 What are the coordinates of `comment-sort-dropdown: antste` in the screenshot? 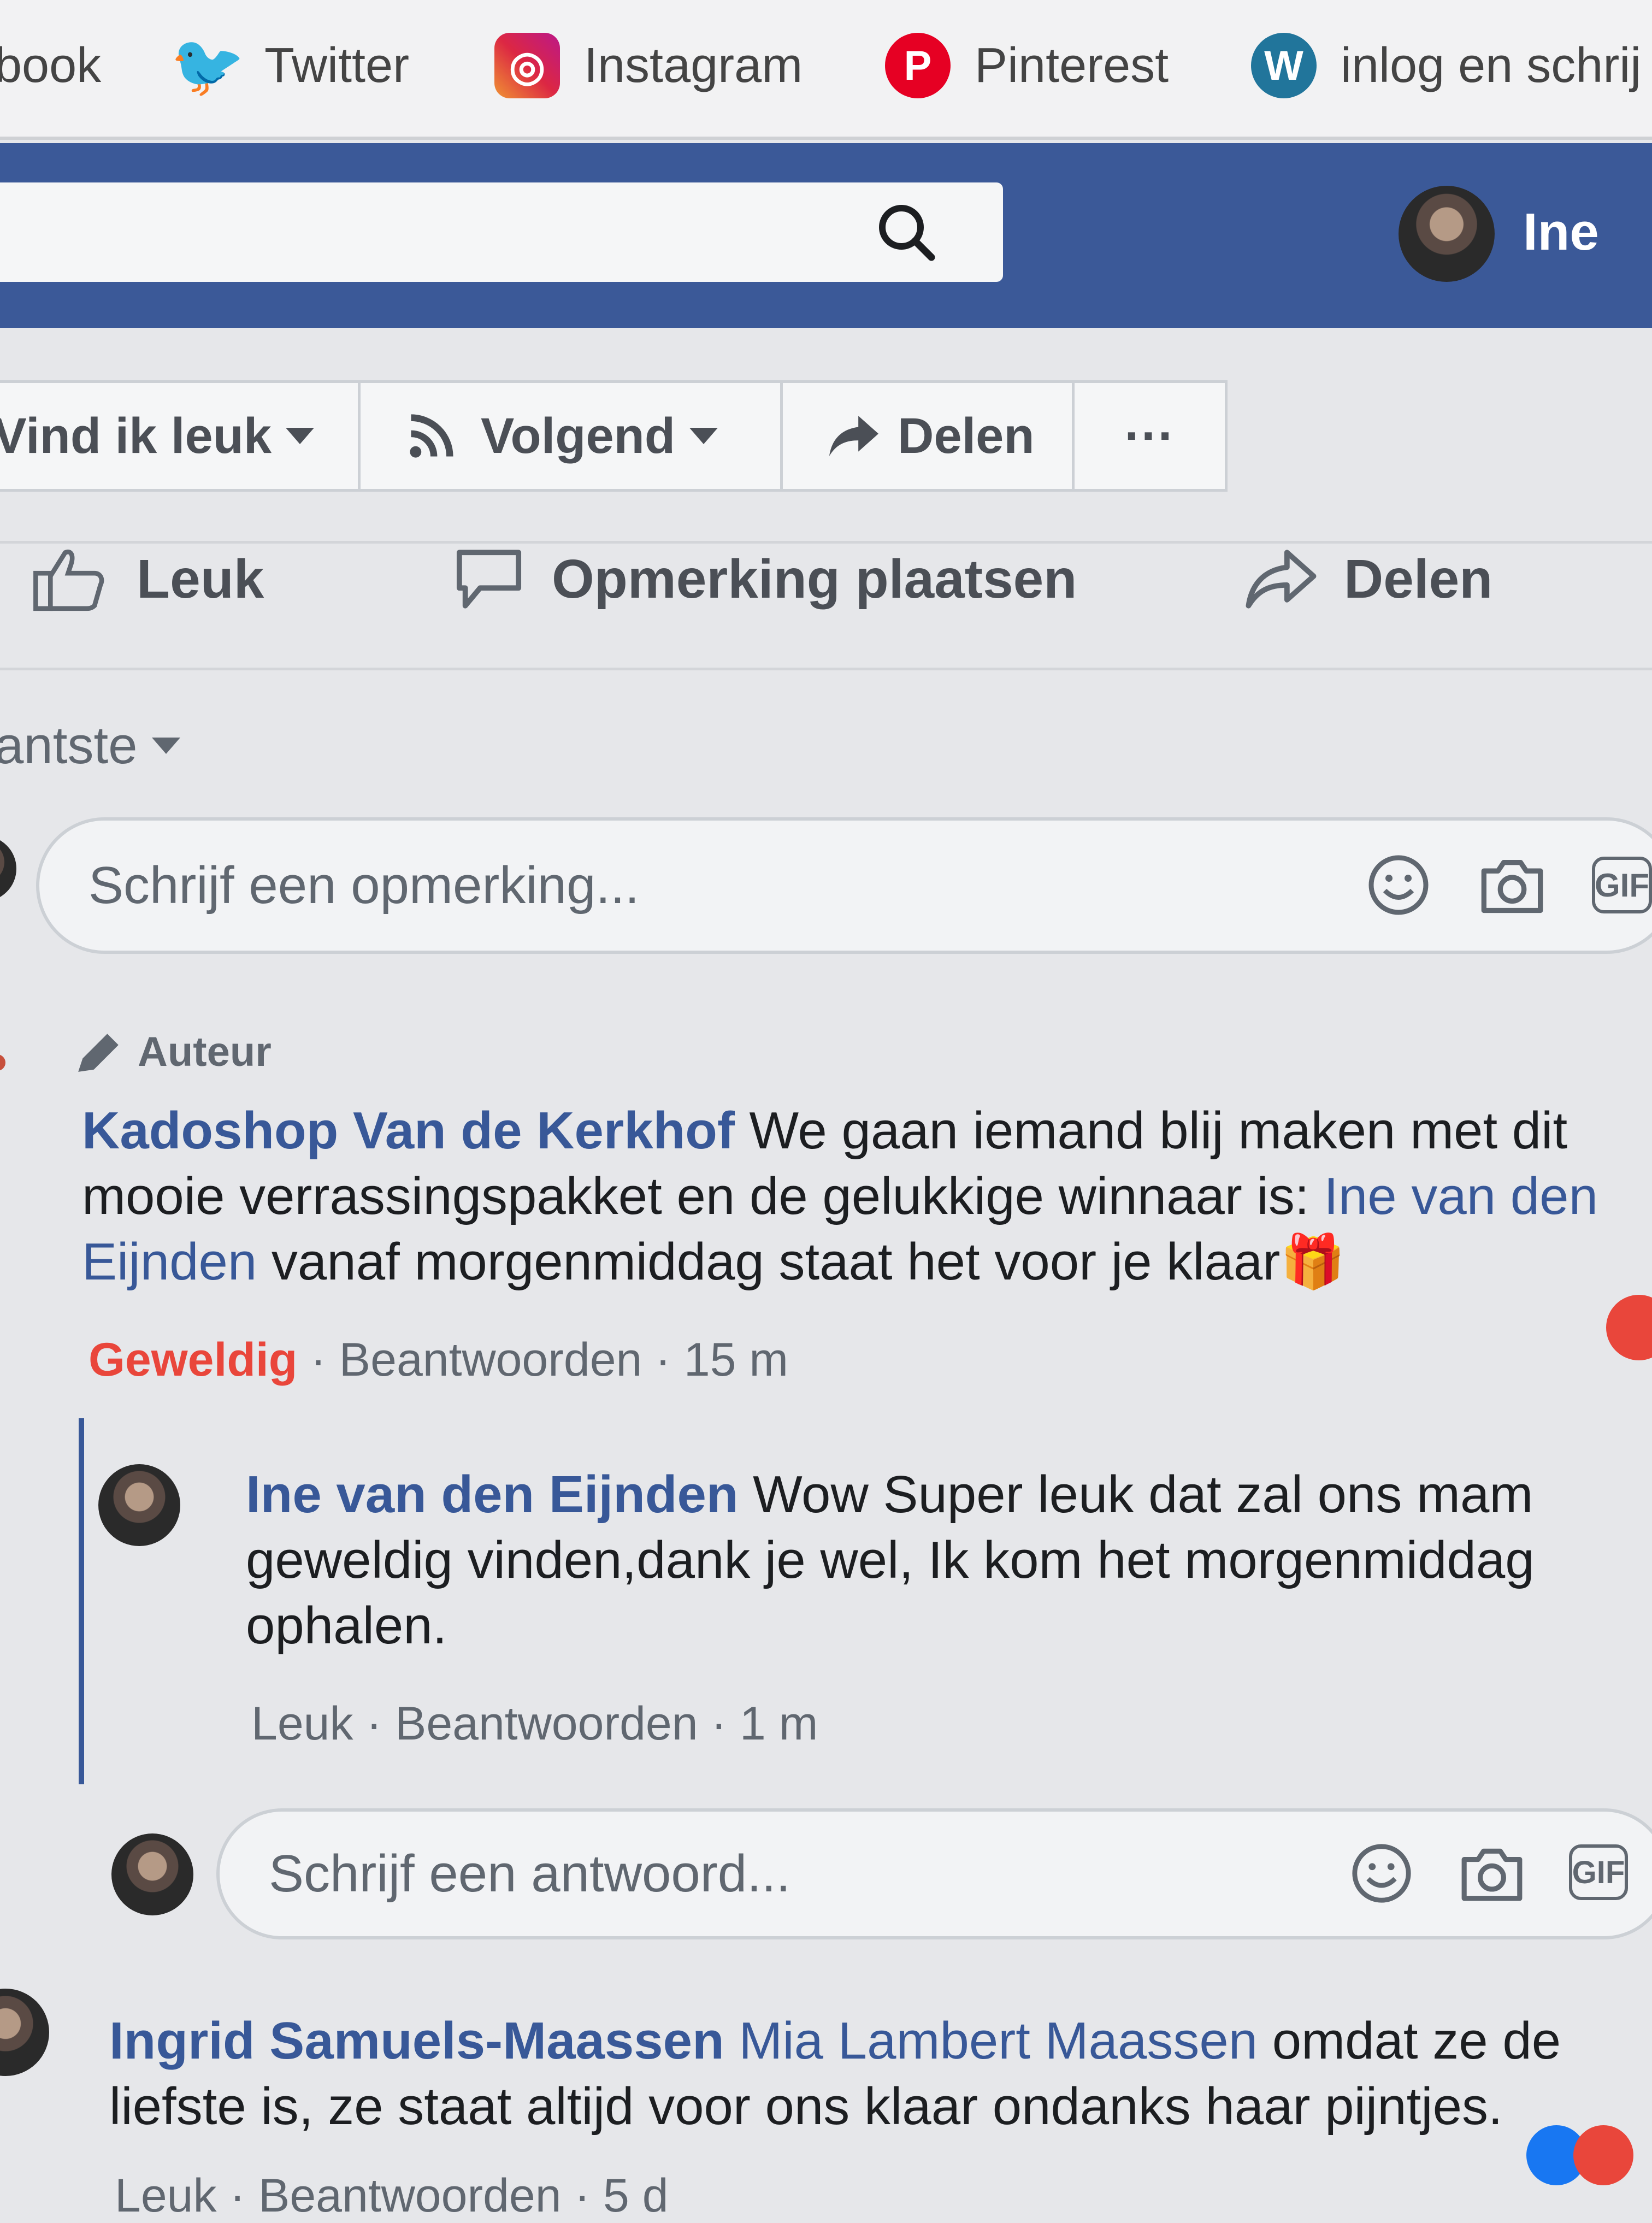 It's located at (90, 746).